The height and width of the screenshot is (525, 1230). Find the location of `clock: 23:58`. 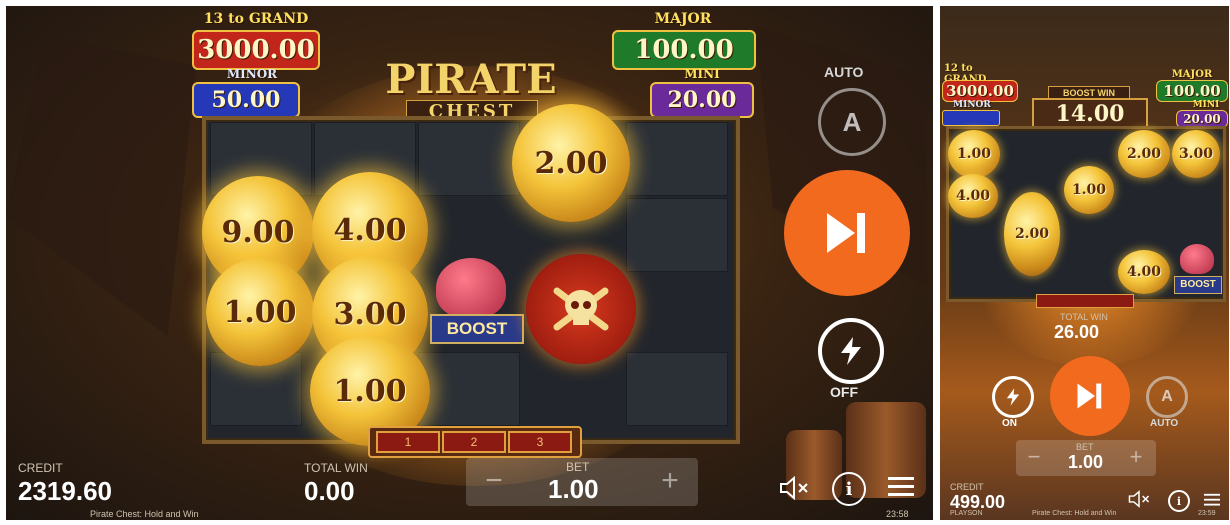

clock: 23:58 is located at coordinates (897, 514).